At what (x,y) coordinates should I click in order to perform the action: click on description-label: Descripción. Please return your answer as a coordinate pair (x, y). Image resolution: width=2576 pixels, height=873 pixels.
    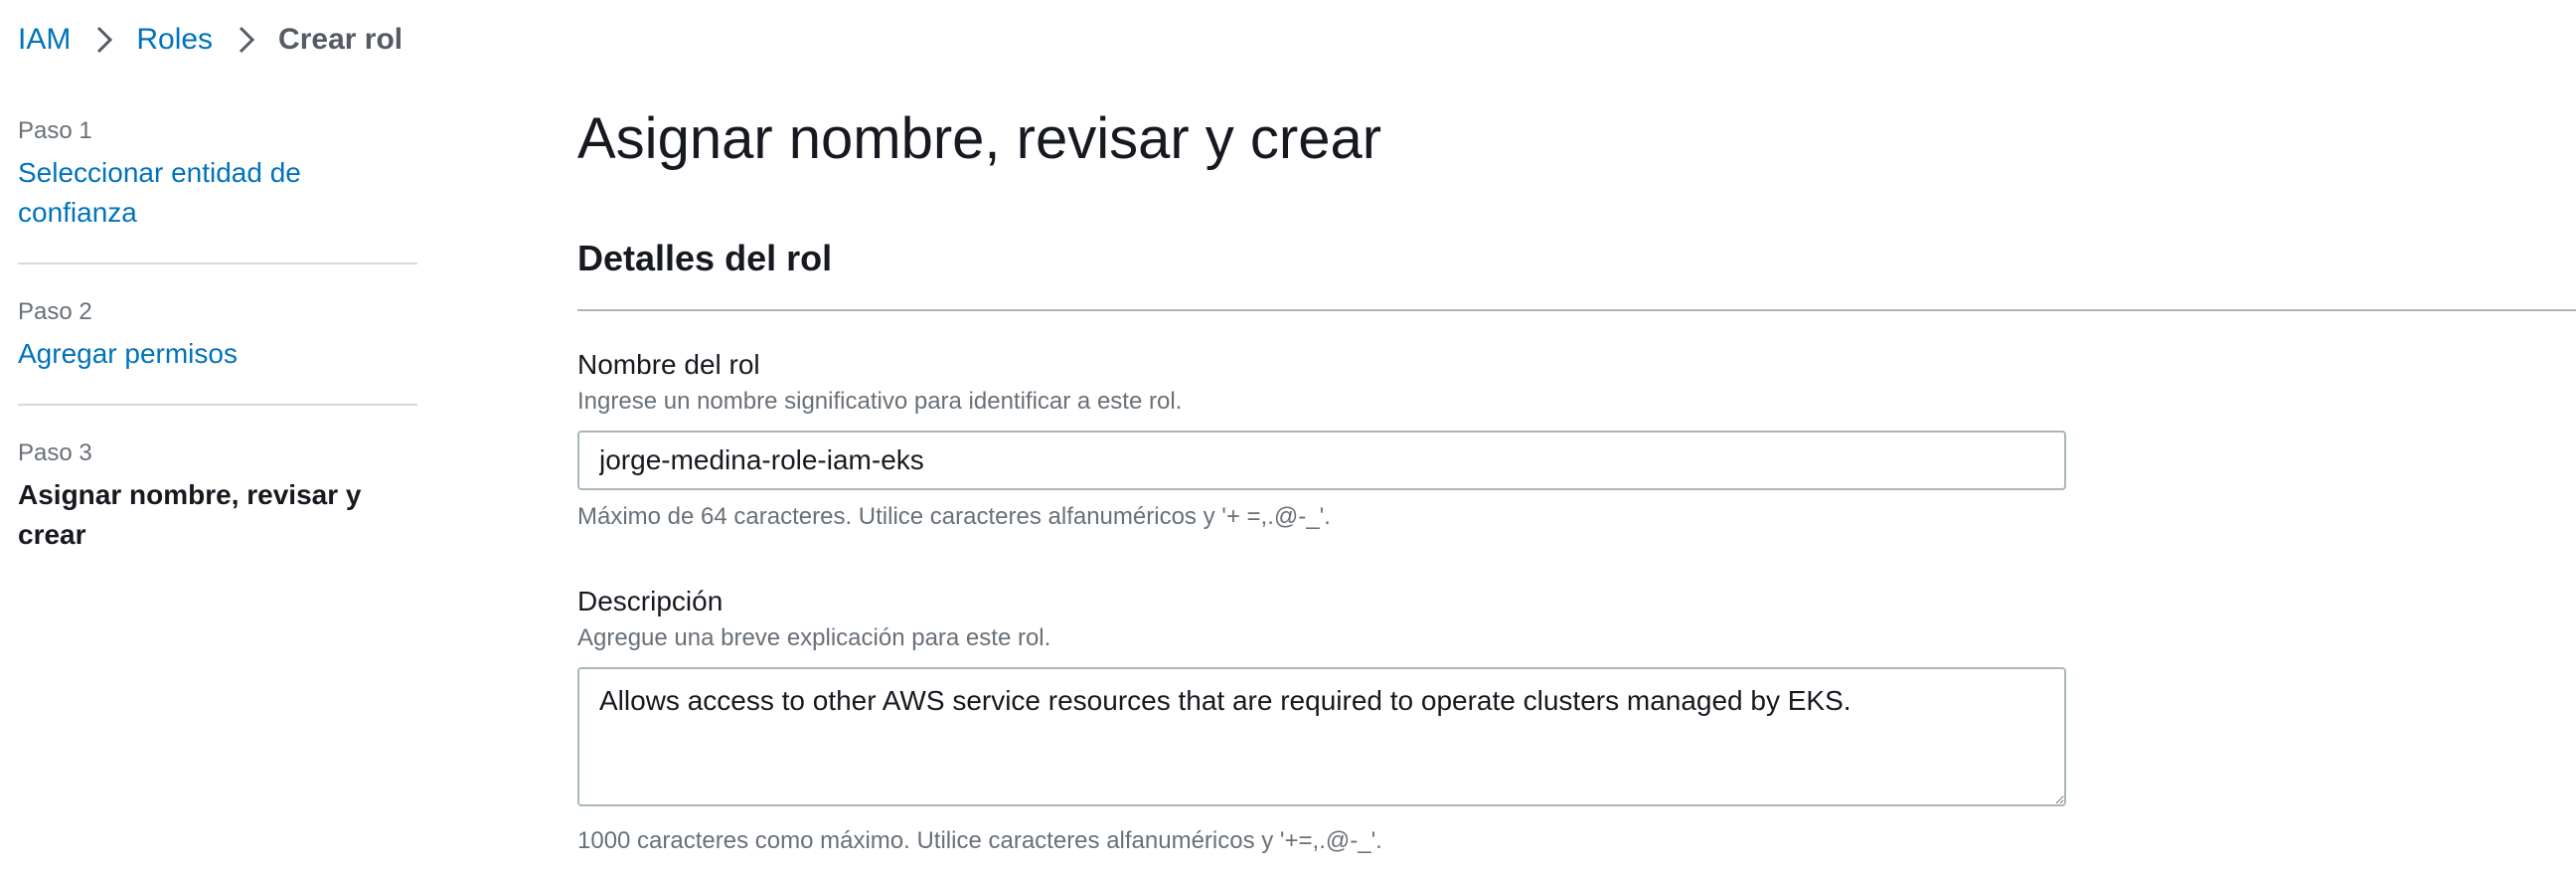
    Looking at the image, I should click on (650, 601).